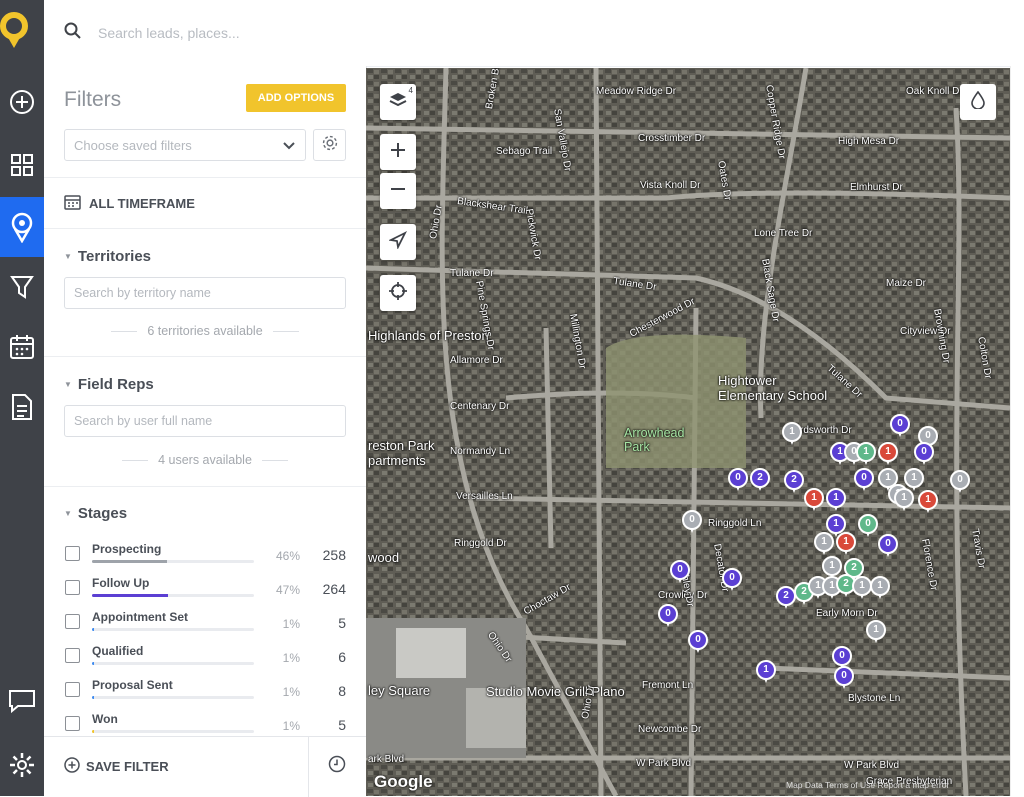 This screenshot has width=1024, height=797. What do you see at coordinates (403, 781) in the screenshot?
I see `google-logo: Google` at bounding box center [403, 781].